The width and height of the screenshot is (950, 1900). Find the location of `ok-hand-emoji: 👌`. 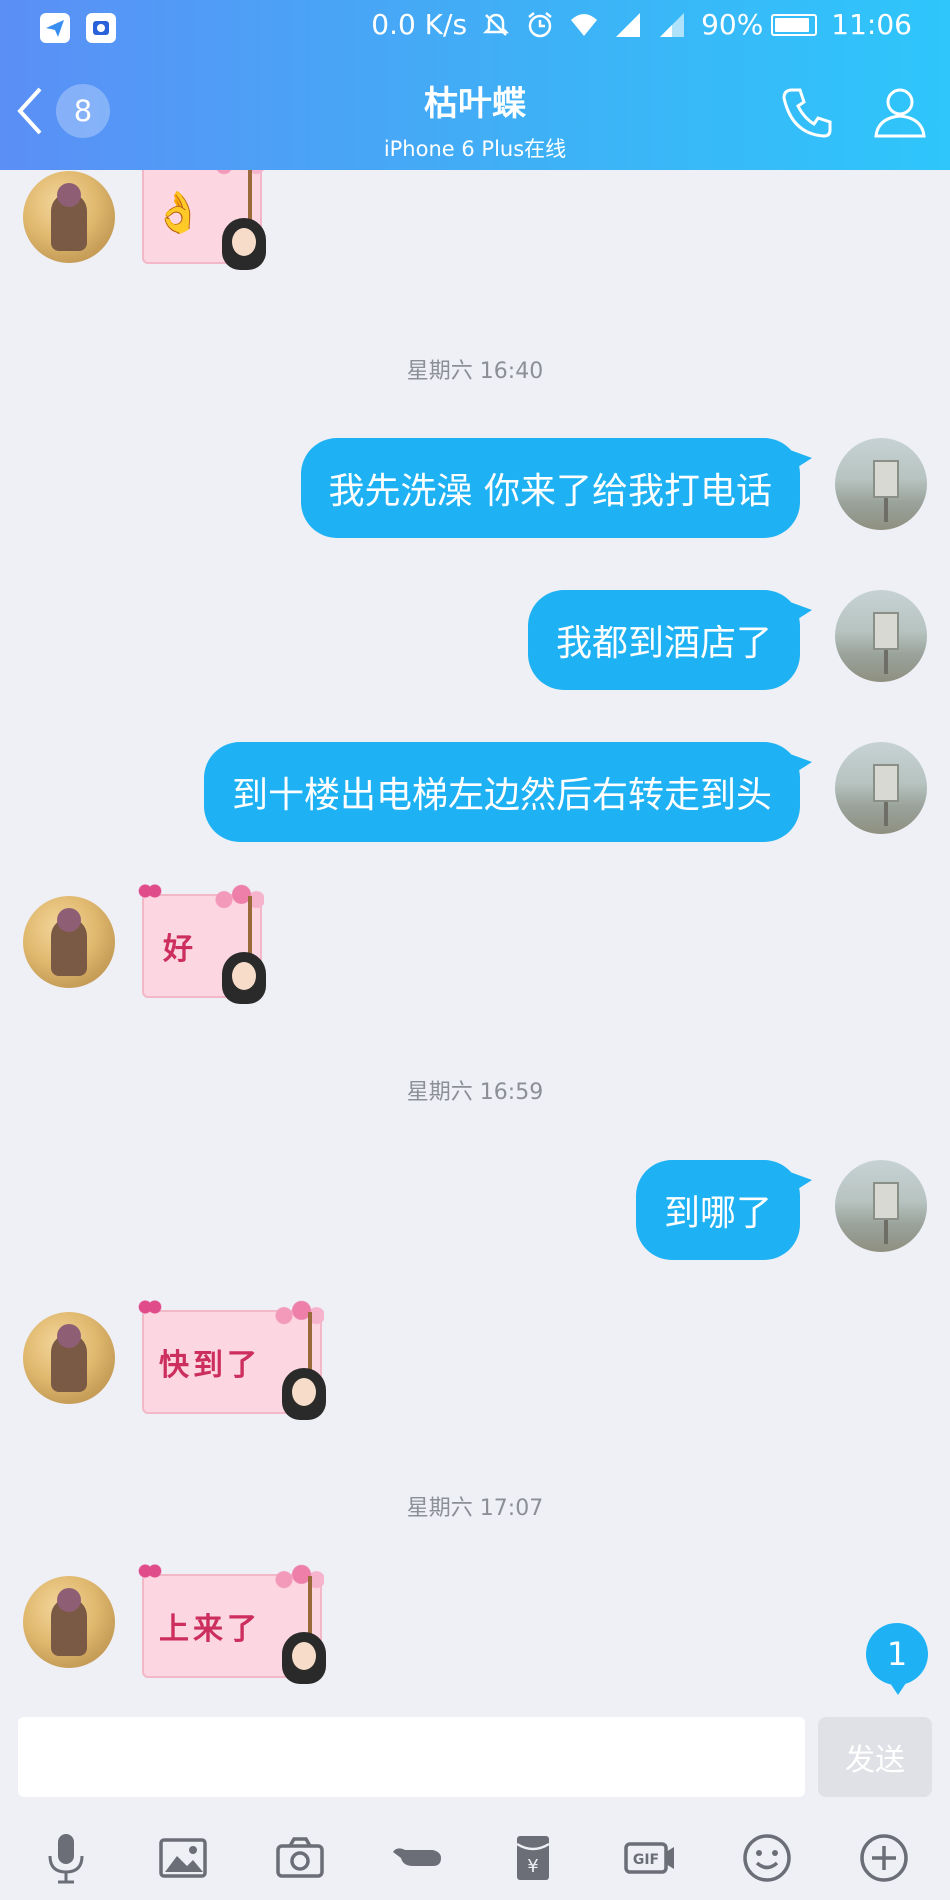

ok-hand-emoji: 👌 is located at coordinates (180, 212).